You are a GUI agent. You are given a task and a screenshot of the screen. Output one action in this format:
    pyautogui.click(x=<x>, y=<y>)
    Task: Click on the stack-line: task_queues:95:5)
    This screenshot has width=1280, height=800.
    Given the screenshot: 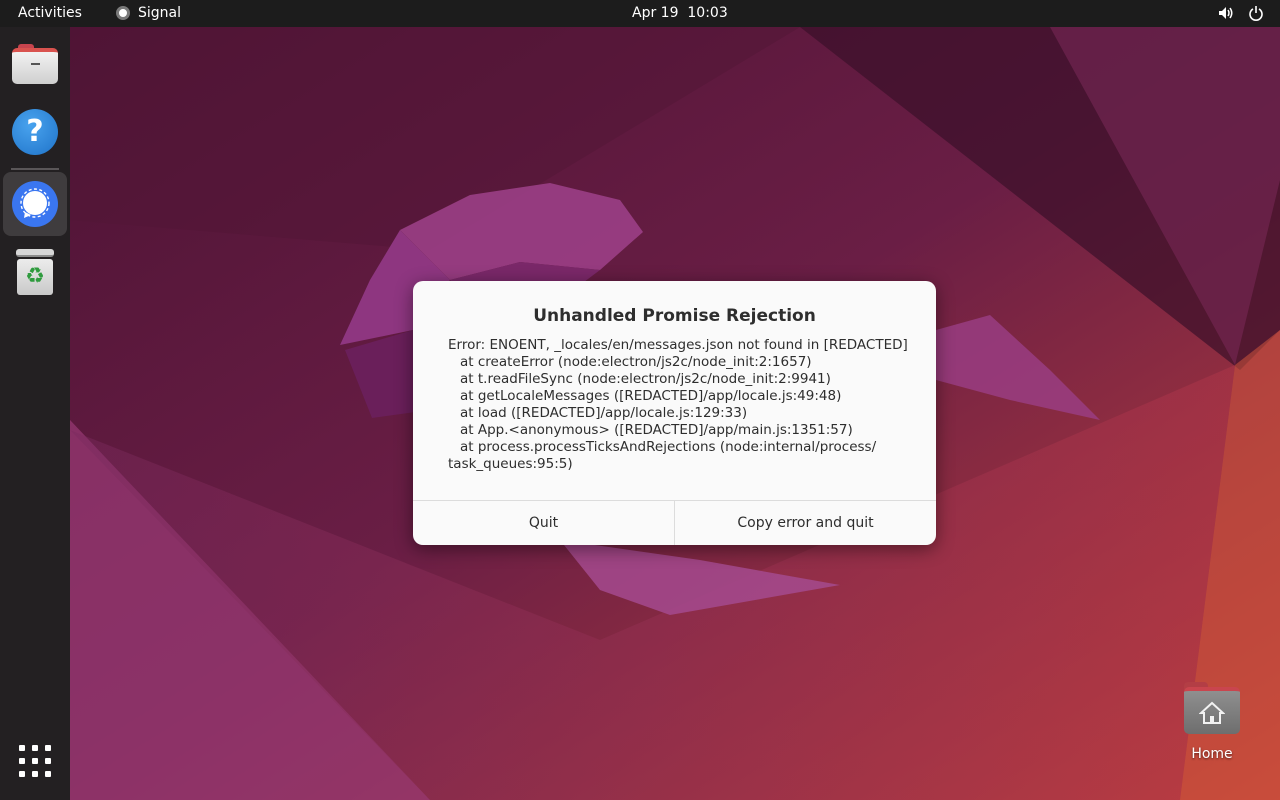 What is the action you would take?
    pyautogui.click(x=510, y=464)
    